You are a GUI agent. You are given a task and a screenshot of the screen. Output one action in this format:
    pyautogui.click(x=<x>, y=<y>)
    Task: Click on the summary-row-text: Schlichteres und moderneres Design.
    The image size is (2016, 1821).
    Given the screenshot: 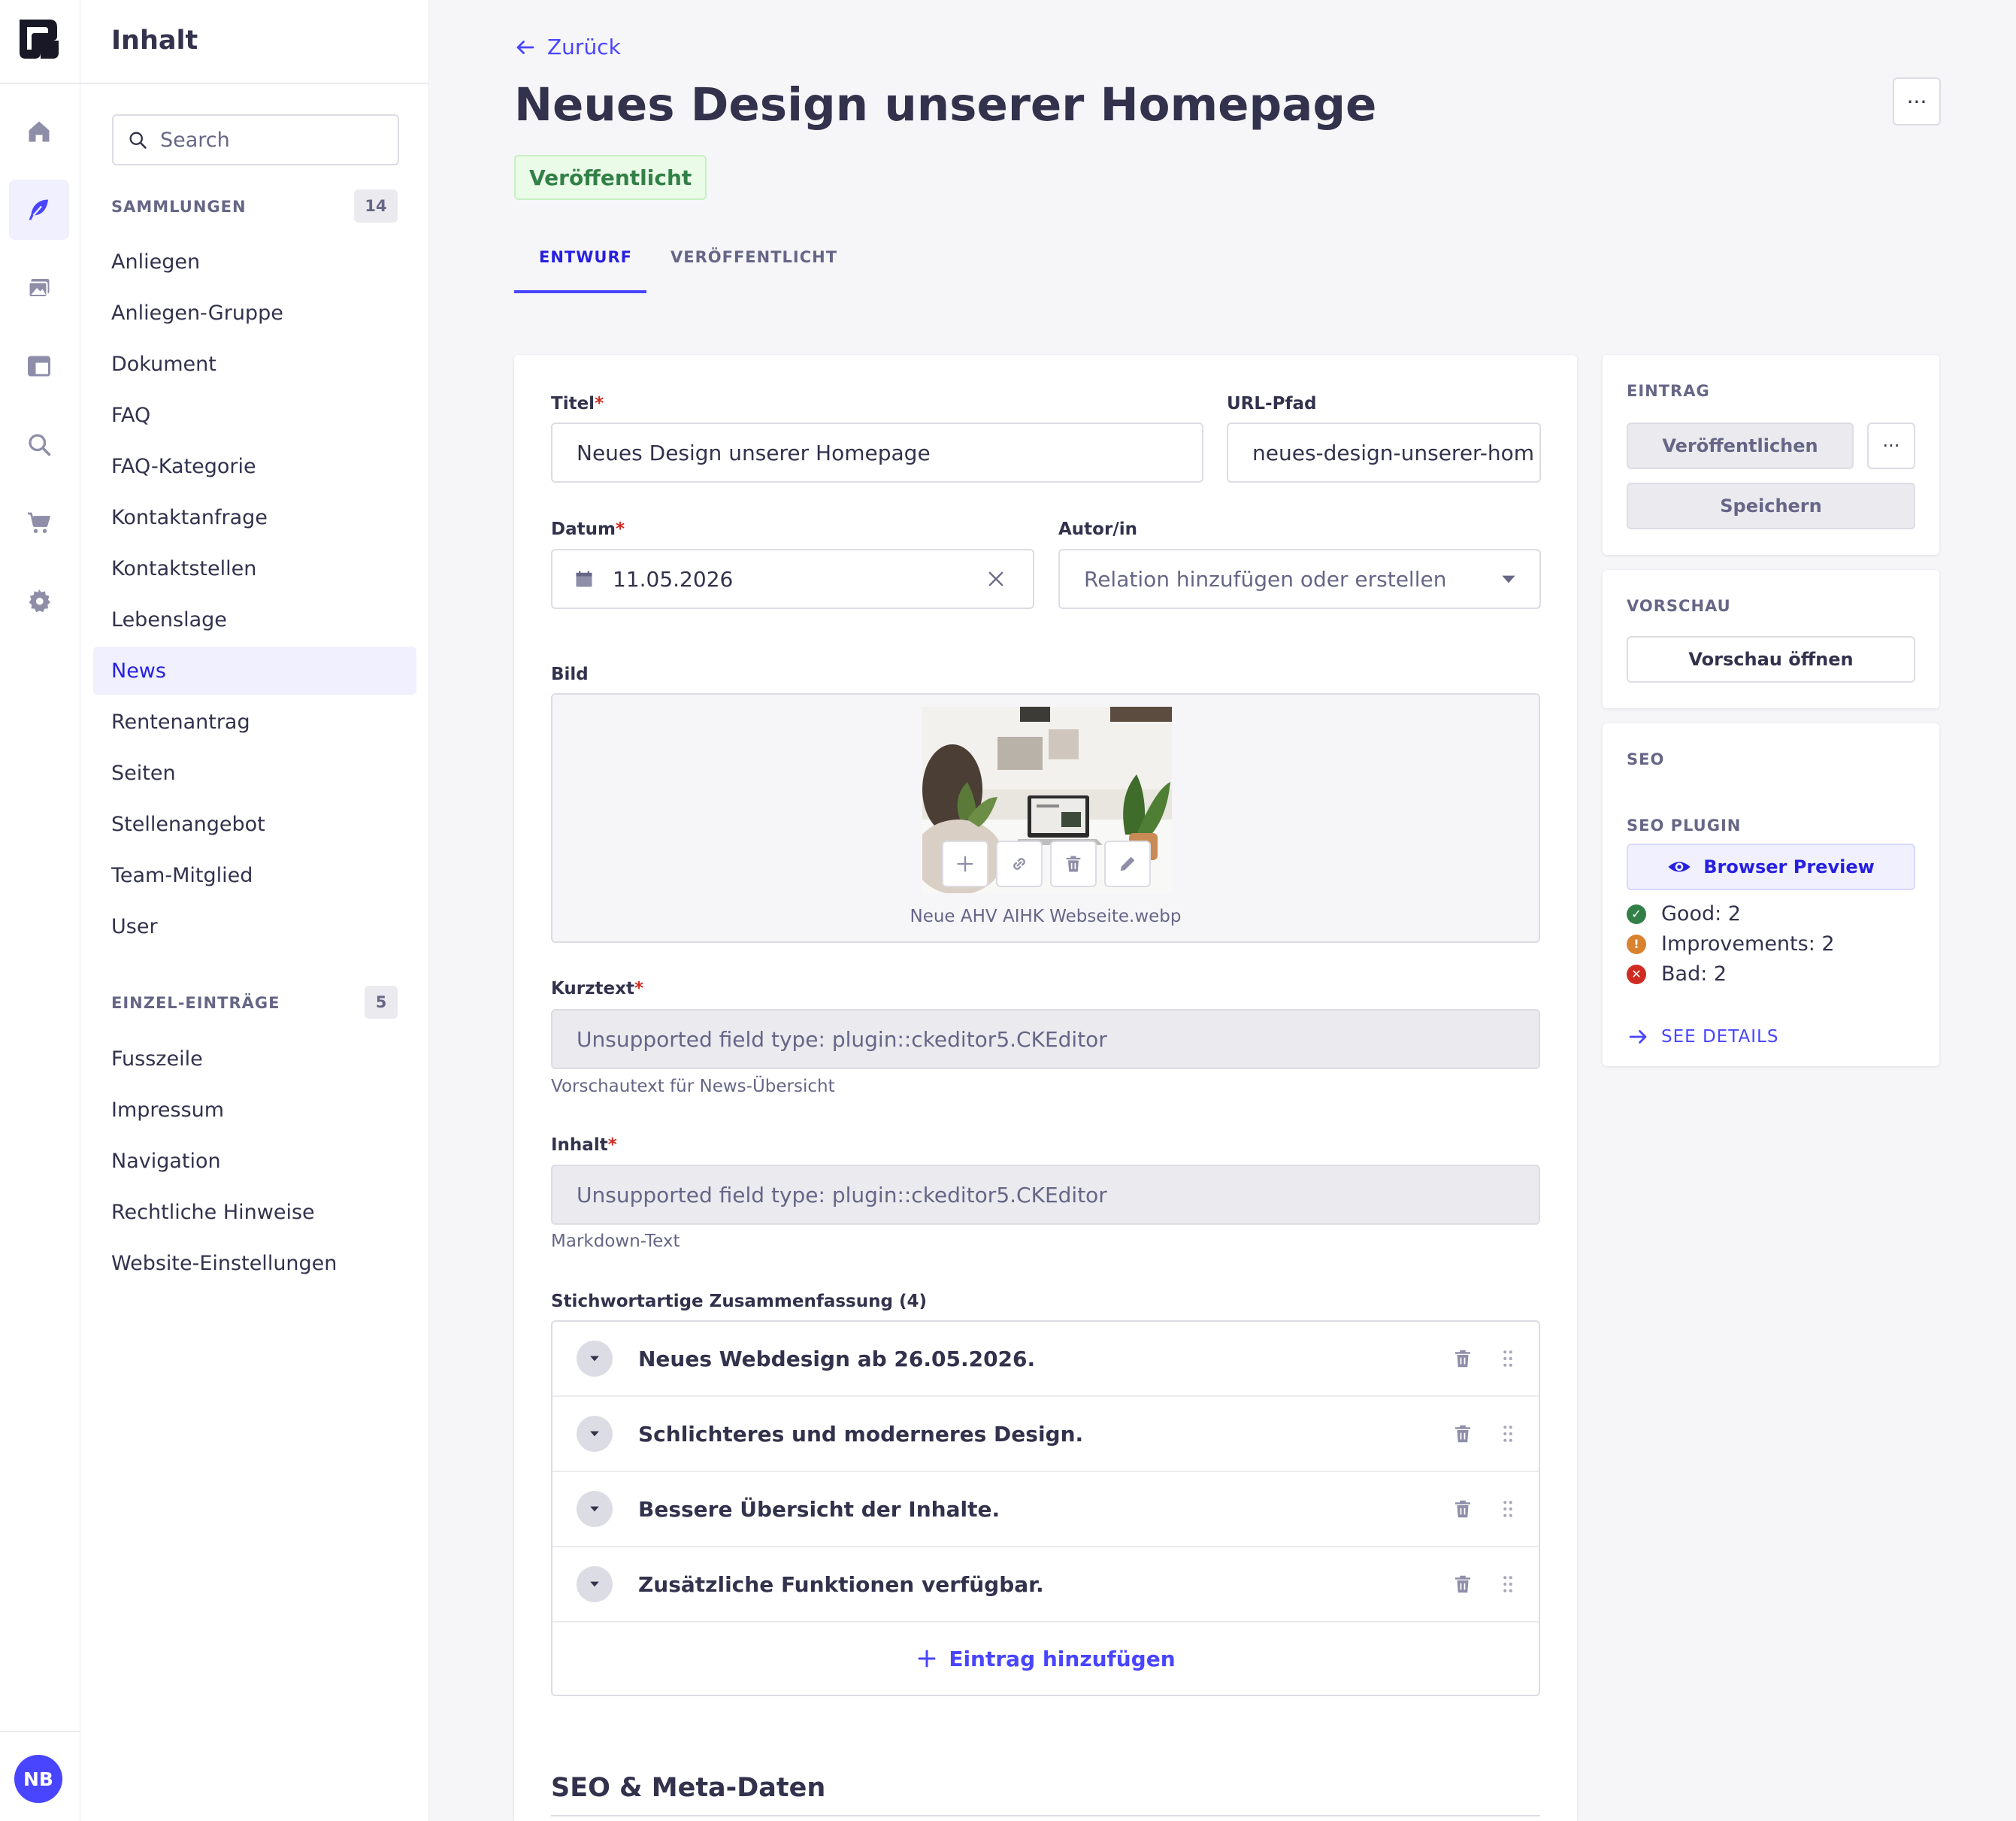 What is the action you would take?
    pyautogui.click(x=861, y=1434)
    